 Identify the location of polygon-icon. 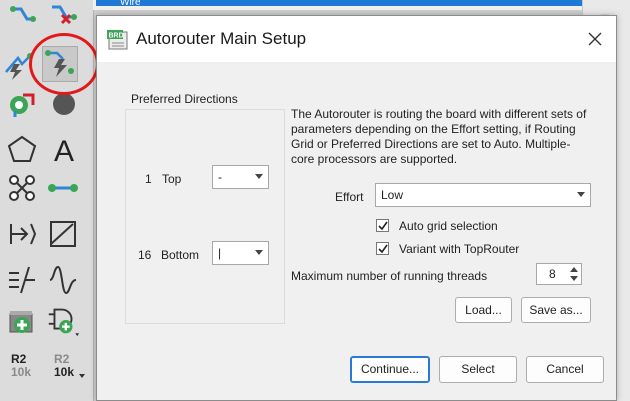
(22, 149).